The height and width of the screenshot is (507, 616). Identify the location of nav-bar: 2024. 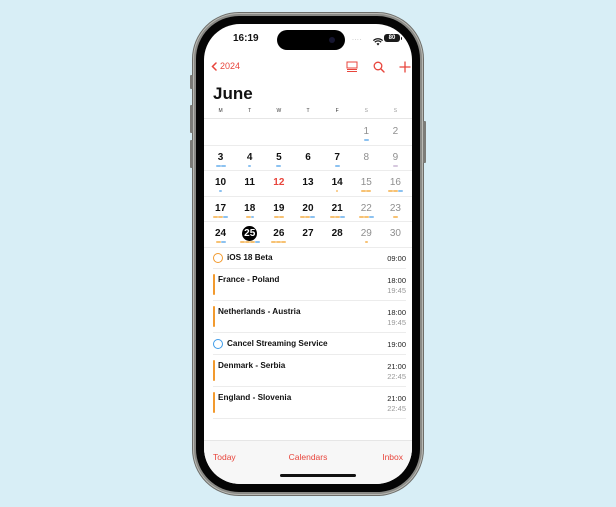
(308, 67).